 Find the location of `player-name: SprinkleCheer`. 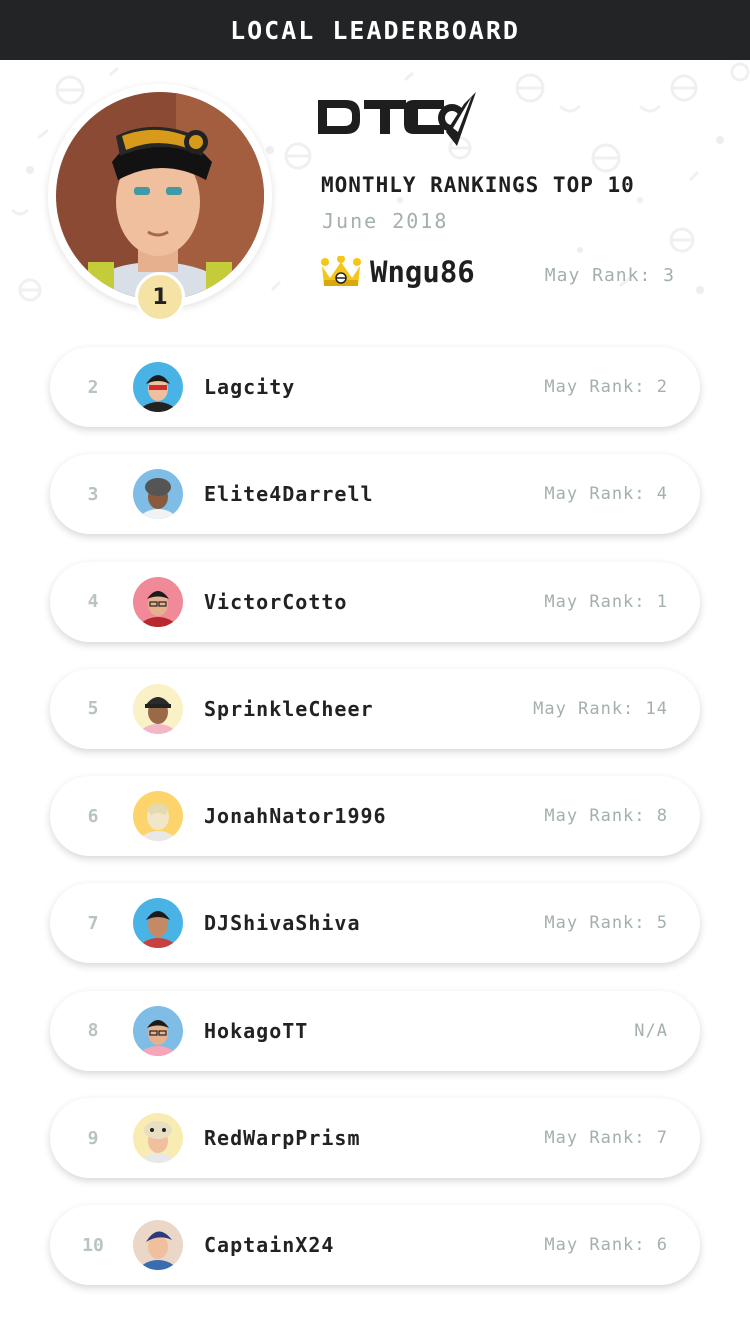

player-name: SprinkleCheer is located at coordinates (289, 708).